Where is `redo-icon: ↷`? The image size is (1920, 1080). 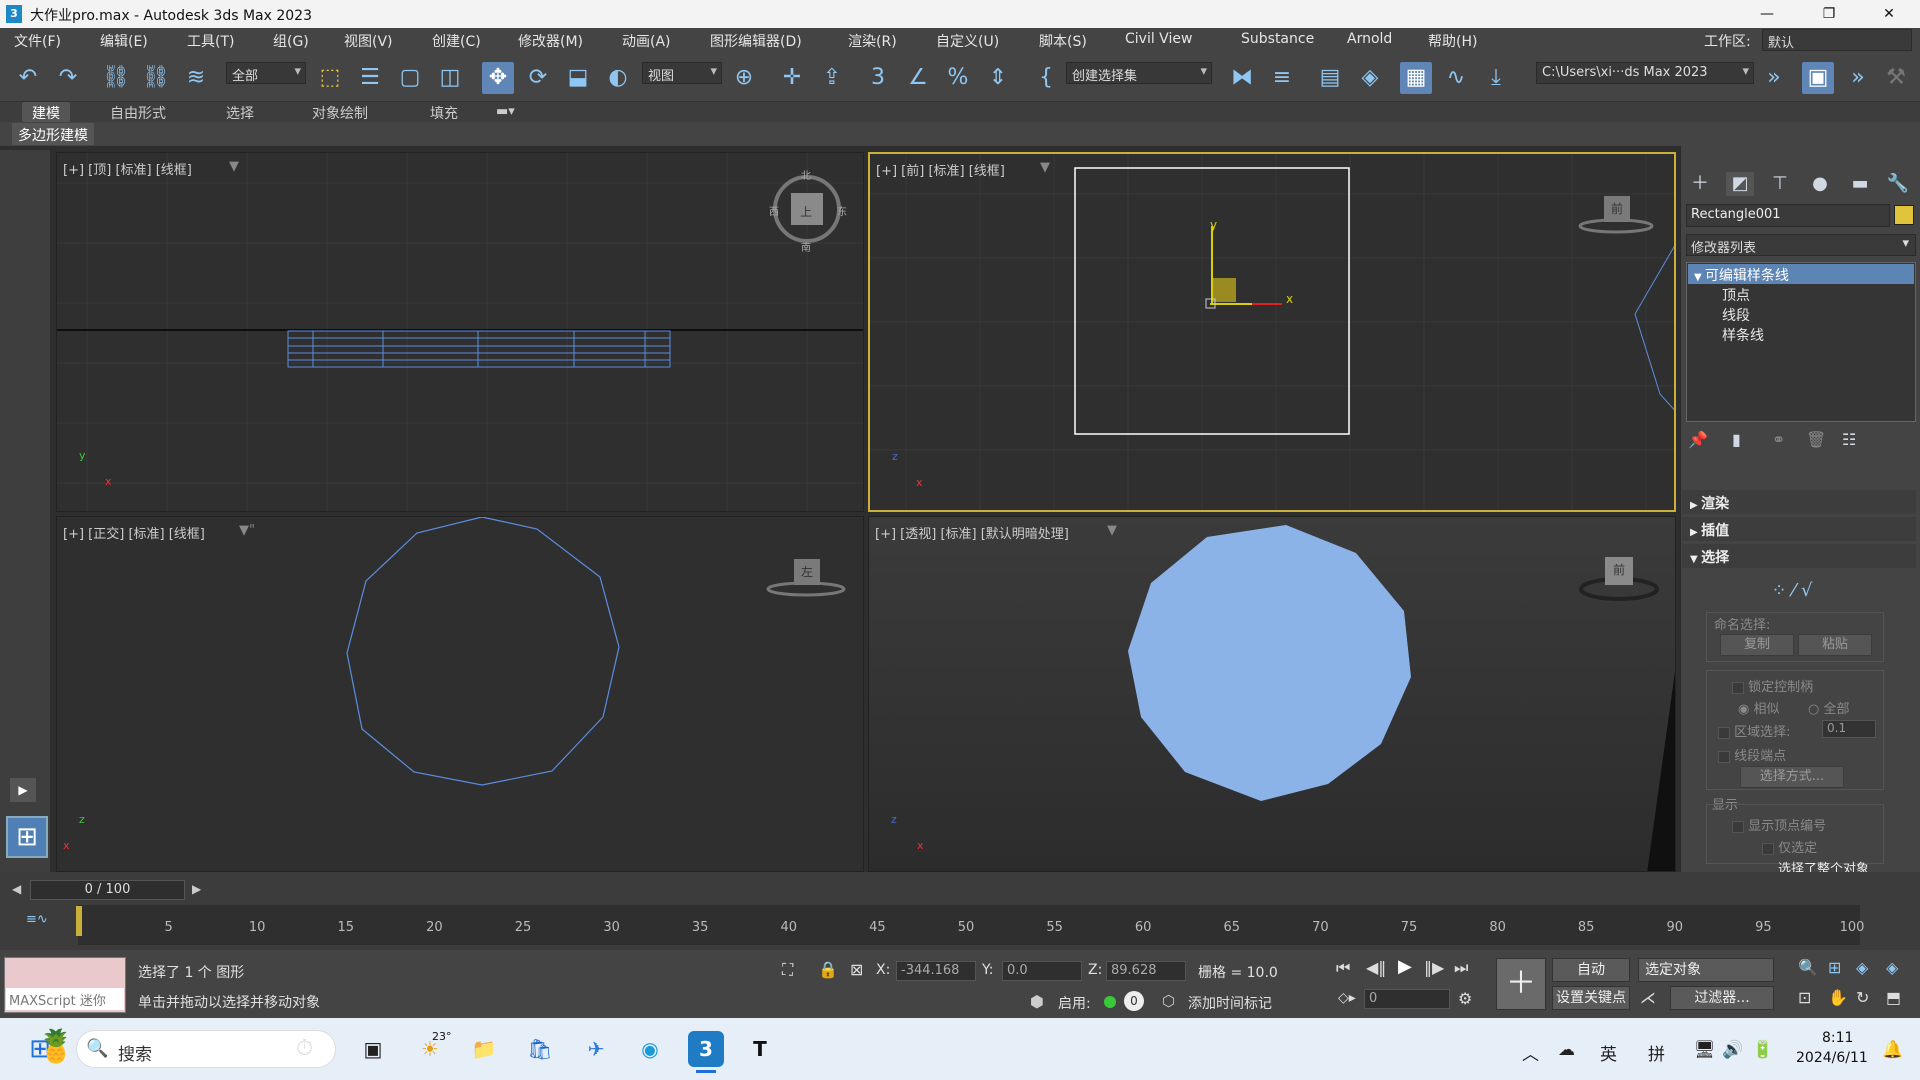 redo-icon: ↷ is located at coordinates (68, 78).